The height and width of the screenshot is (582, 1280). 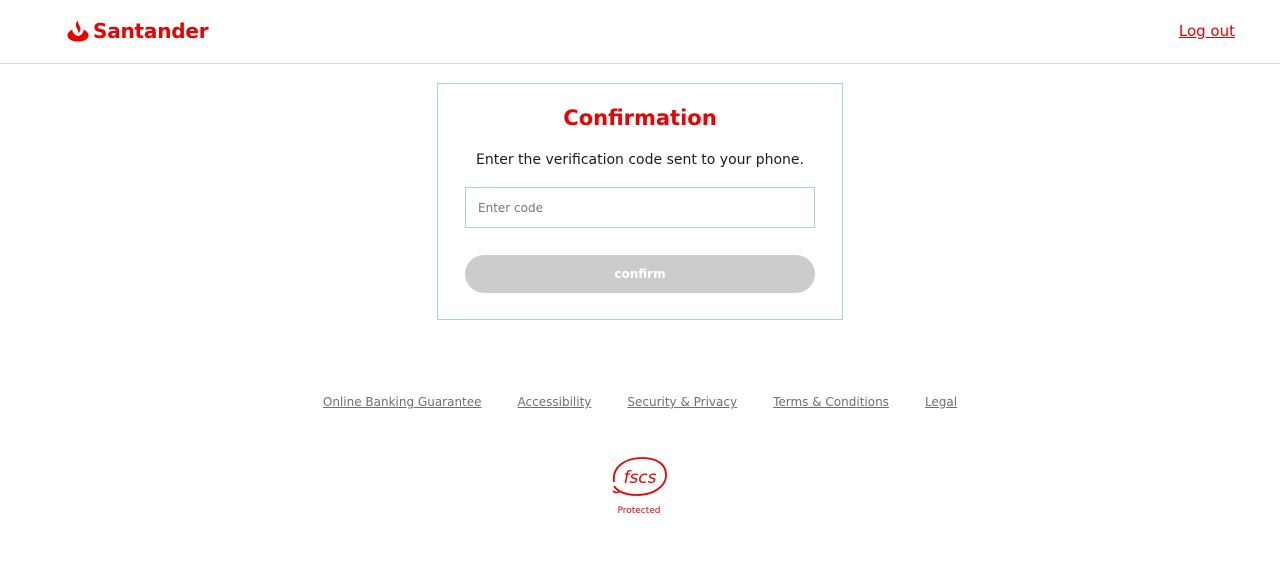 I want to click on fscs-protected-badge: fscs Protected, so click(x=639, y=486).